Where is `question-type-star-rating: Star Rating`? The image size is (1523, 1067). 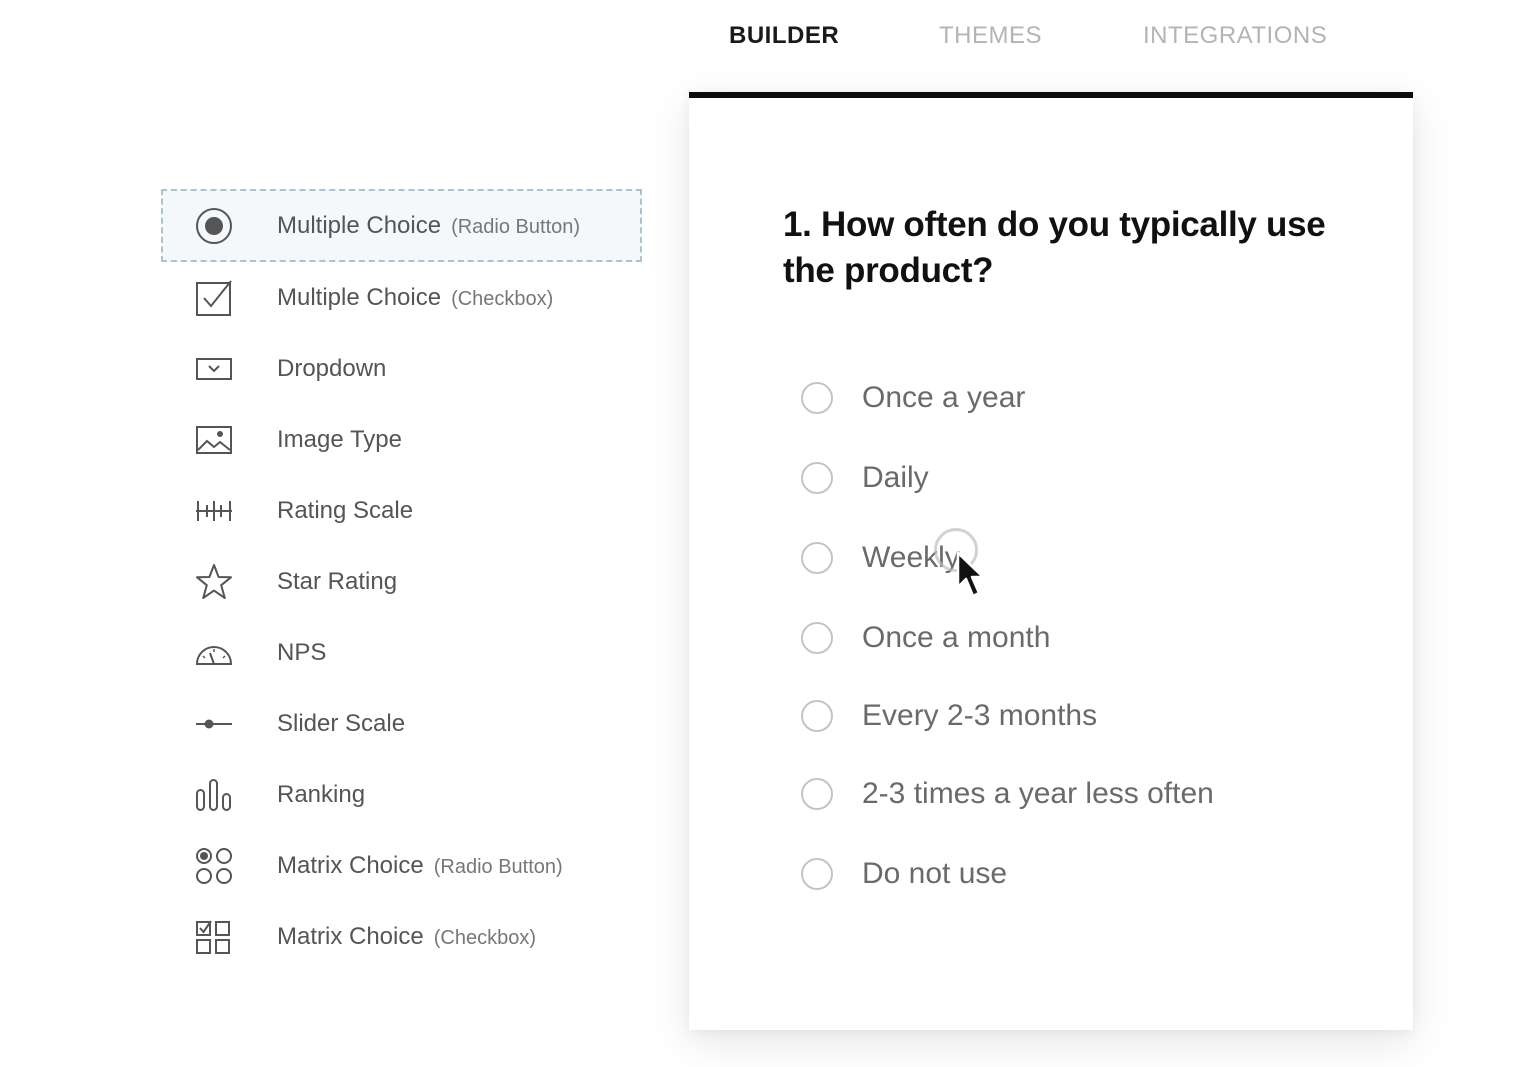 question-type-star-rating: Star Rating is located at coordinates (401, 581).